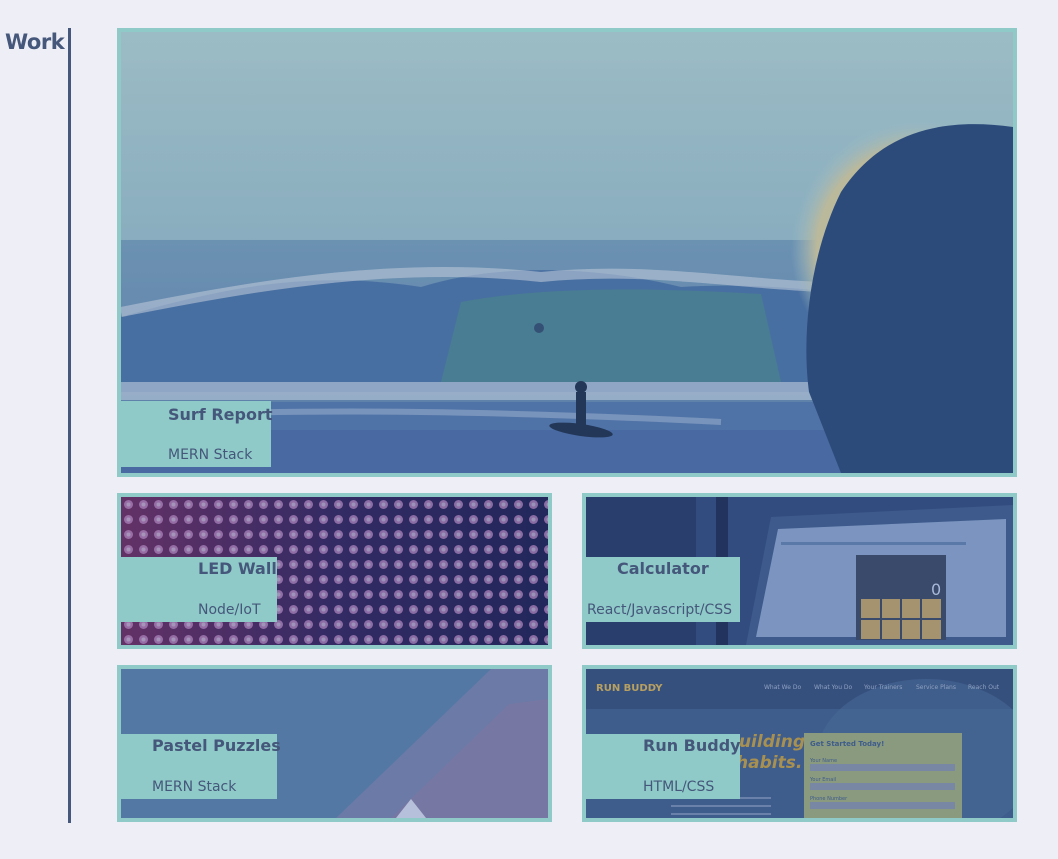 This screenshot has width=1058, height=859. Describe the element at coordinates (833, 687) in the screenshot. I see `run-buddy-nav-item: What You Do` at that location.